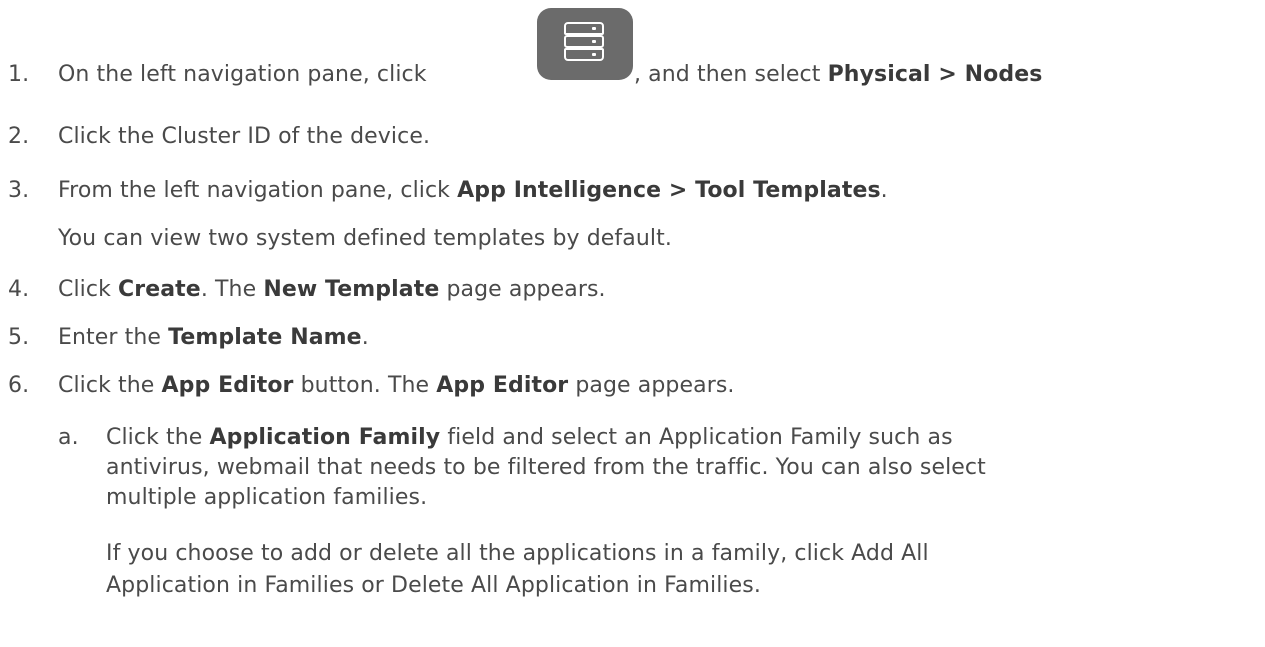 This screenshot has height=647, width=1265. Describe the element at coordinates (632, 338) in the screenshot. I see `step-5: 5. Enter the Template Name.` at that location.